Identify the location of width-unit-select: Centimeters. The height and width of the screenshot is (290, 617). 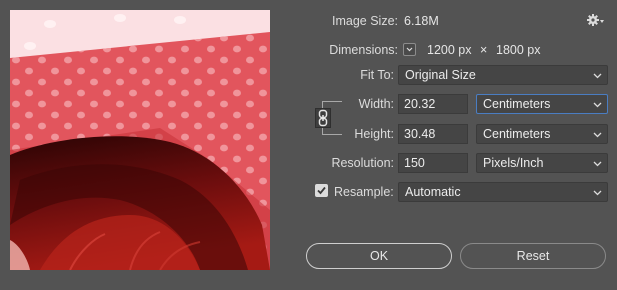
(542, 104).